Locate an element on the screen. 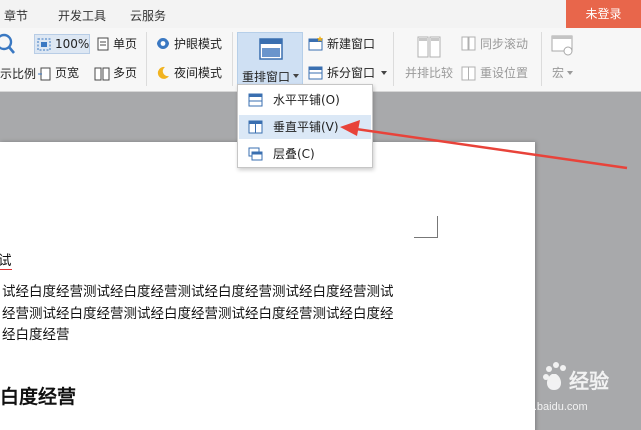 Image resolution: width=641 pixels, height=430 pixels. watermark-url: jingyan.baidu.com is located at coordinates (543, 407).